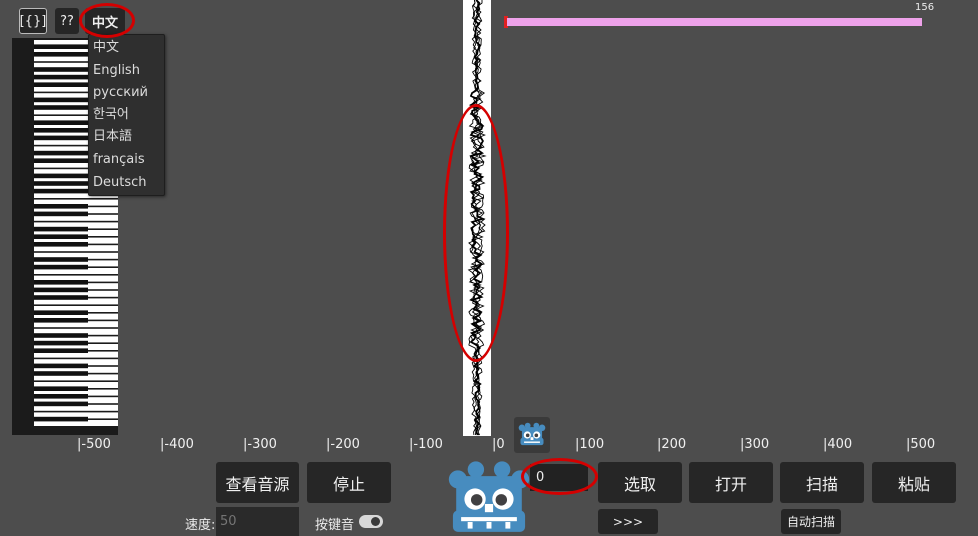  I want to click on ruler-tick: |-400, so click(177, 444).